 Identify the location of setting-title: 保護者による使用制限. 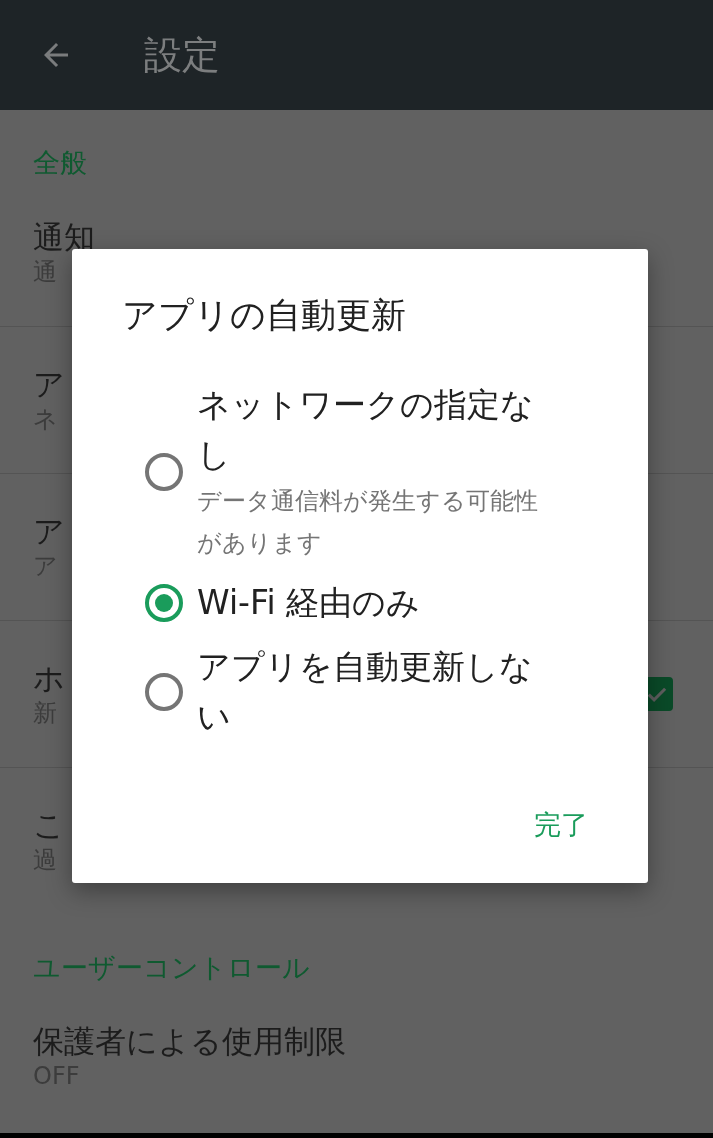
(189, 1041).